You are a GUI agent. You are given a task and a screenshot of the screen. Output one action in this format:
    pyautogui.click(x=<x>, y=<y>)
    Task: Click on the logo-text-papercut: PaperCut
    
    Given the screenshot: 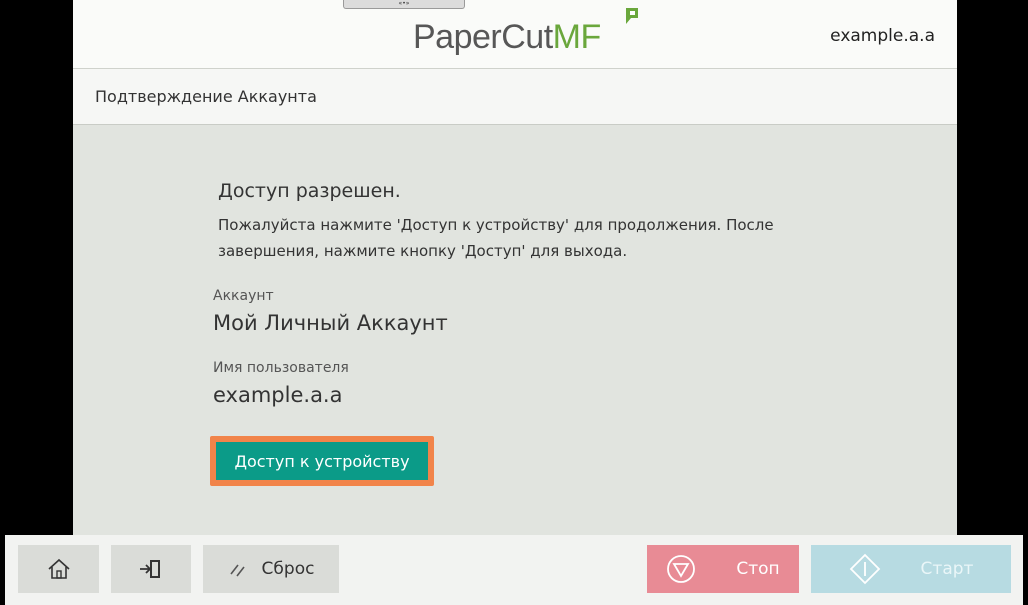 What is the action you would take?
    pyautogui.click(x=483, y=37)
    